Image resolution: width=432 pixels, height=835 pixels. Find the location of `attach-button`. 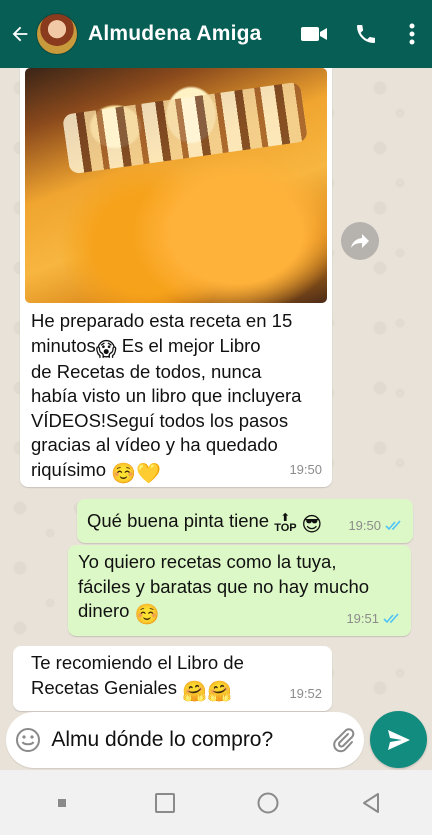

attach-button is located at coordinates (343, 740).